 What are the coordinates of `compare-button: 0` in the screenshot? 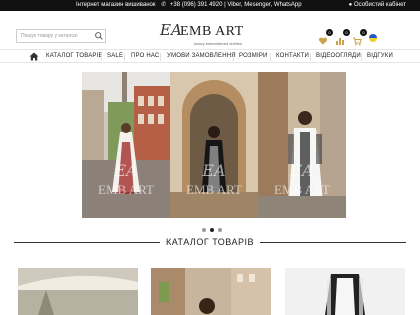 It's located at (342, 37).